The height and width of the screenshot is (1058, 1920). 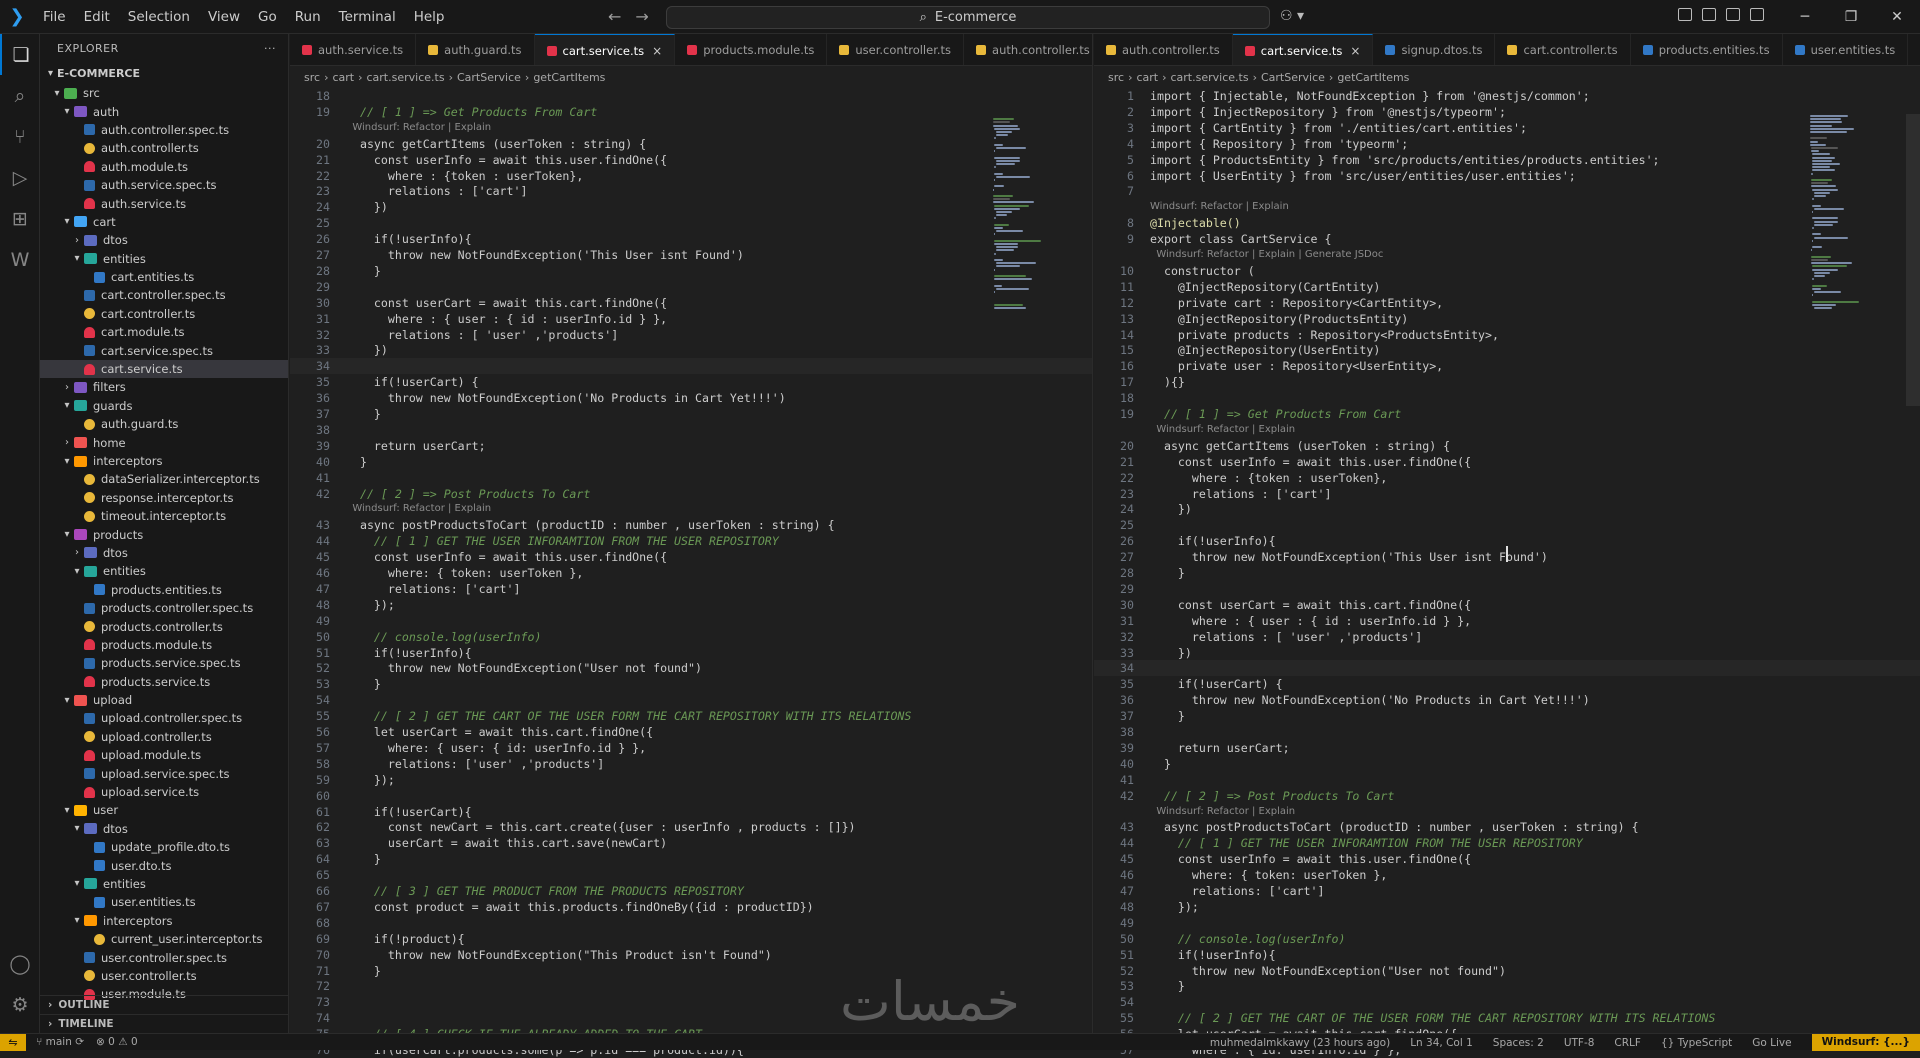 What do you see at coordinates (164, 829) in the screenshot?
I see `file-tree-item: ▾ dtos` at bounding box center [164, 829].